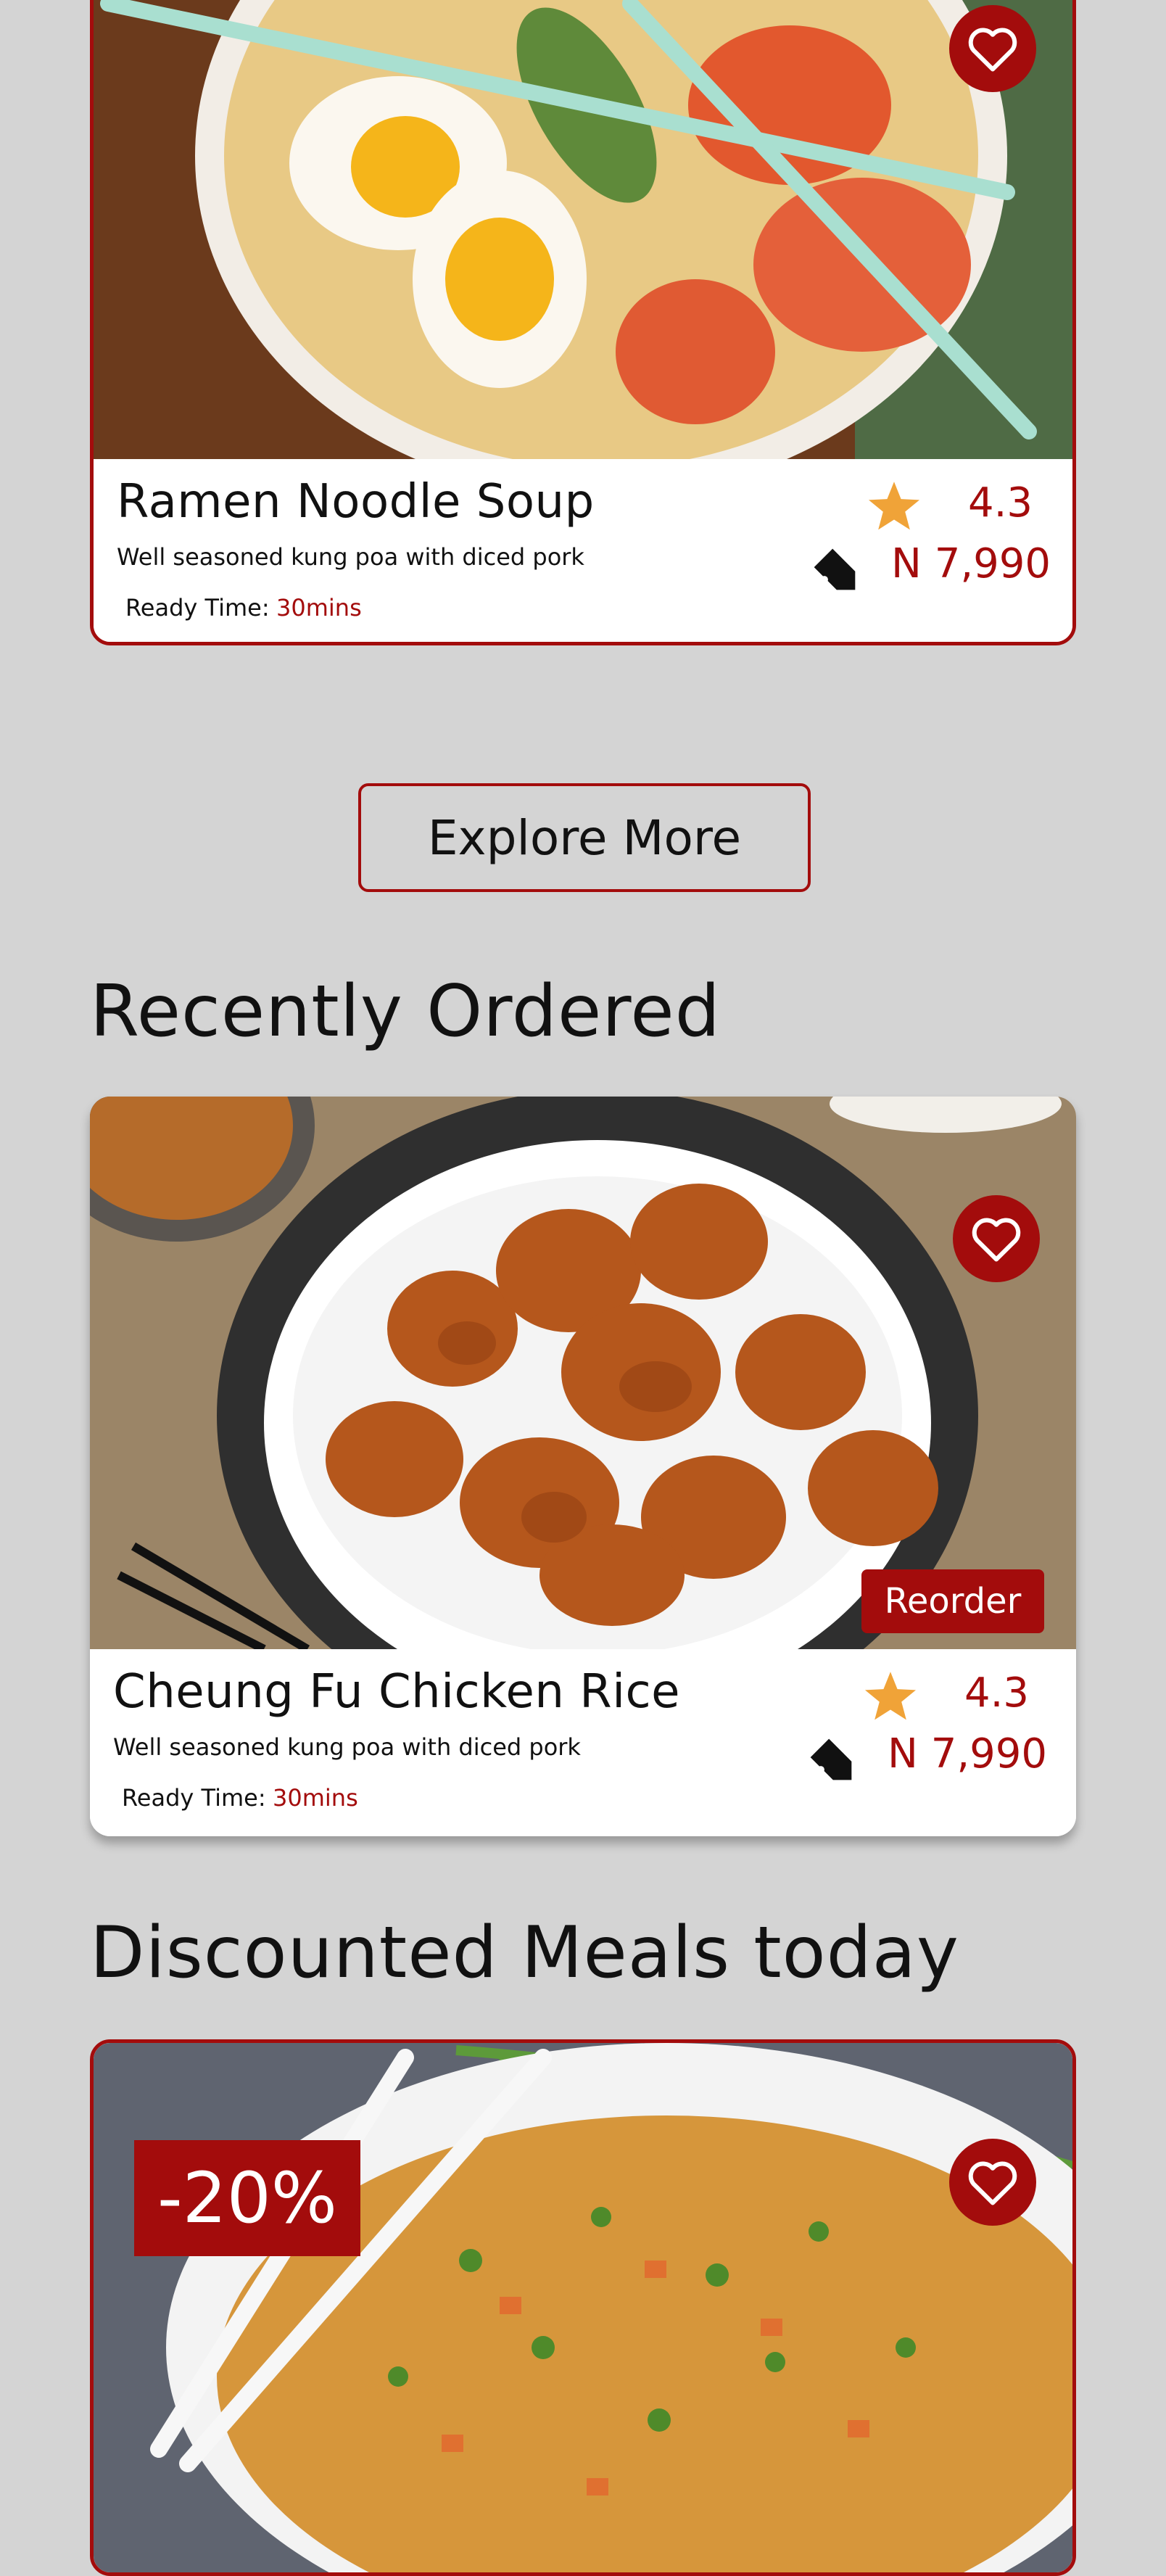 The width and height of the screenshot is (1166, 2576). I want to click on reorder-button: Reorder, so click(953, 1601).